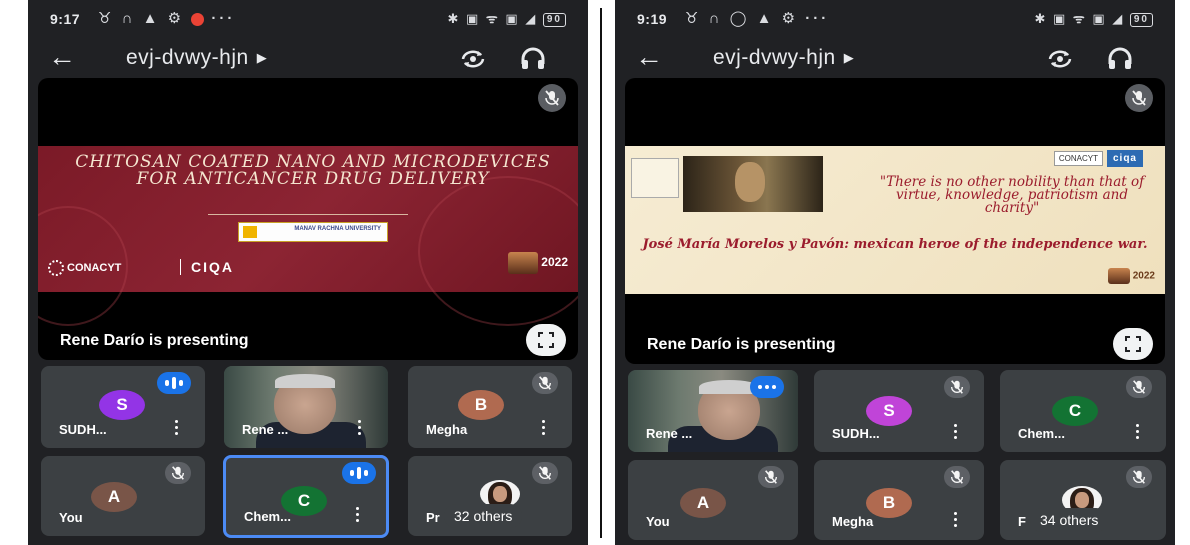  I want to click on year-label: 2022, so click(554, 262).